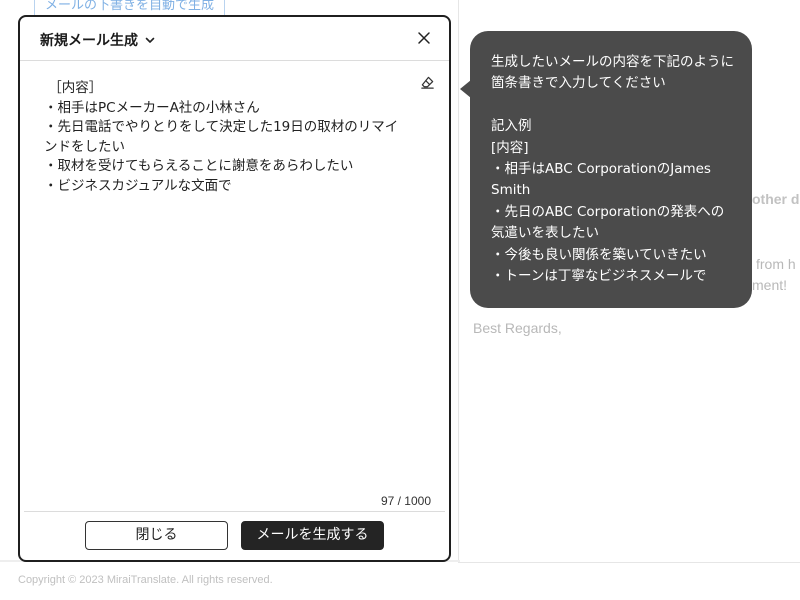 Image resolution: width=800 pixels, height=600 pixels. I want to click on modal-title-dropdown: 新規メール生成, so click(98, 40).